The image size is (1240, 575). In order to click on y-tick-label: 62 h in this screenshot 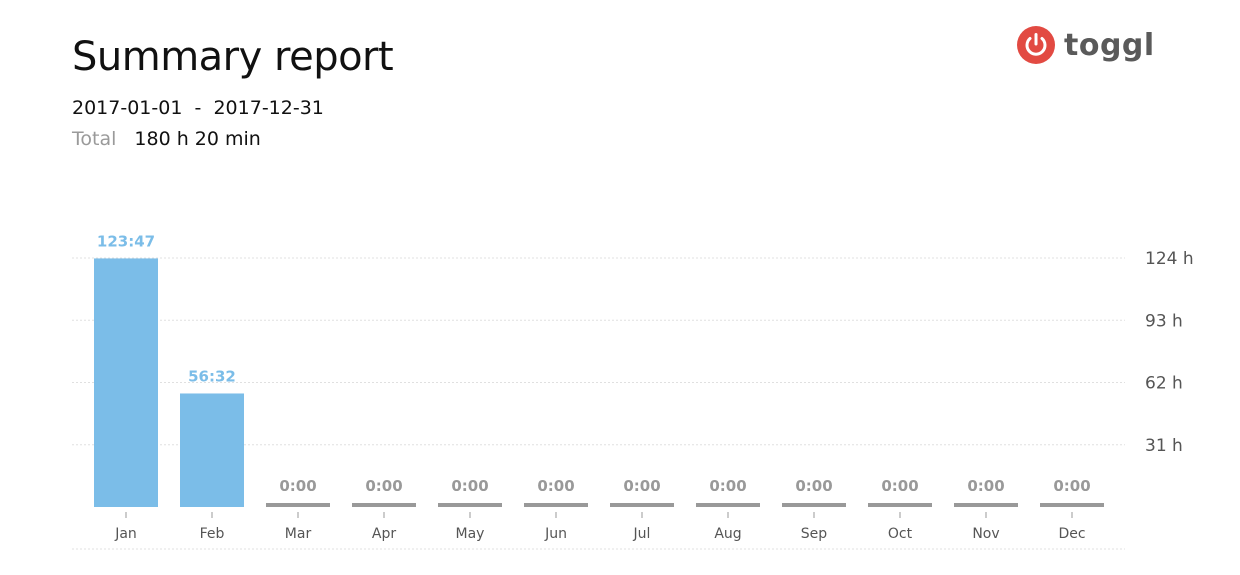, I will do `click(1164, 384)`.